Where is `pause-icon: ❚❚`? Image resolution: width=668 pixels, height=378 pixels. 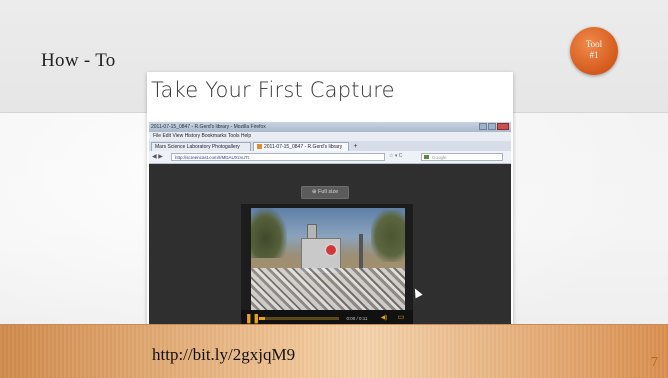
pause-icon: ❚❚ is located at coordinates (252, 318).